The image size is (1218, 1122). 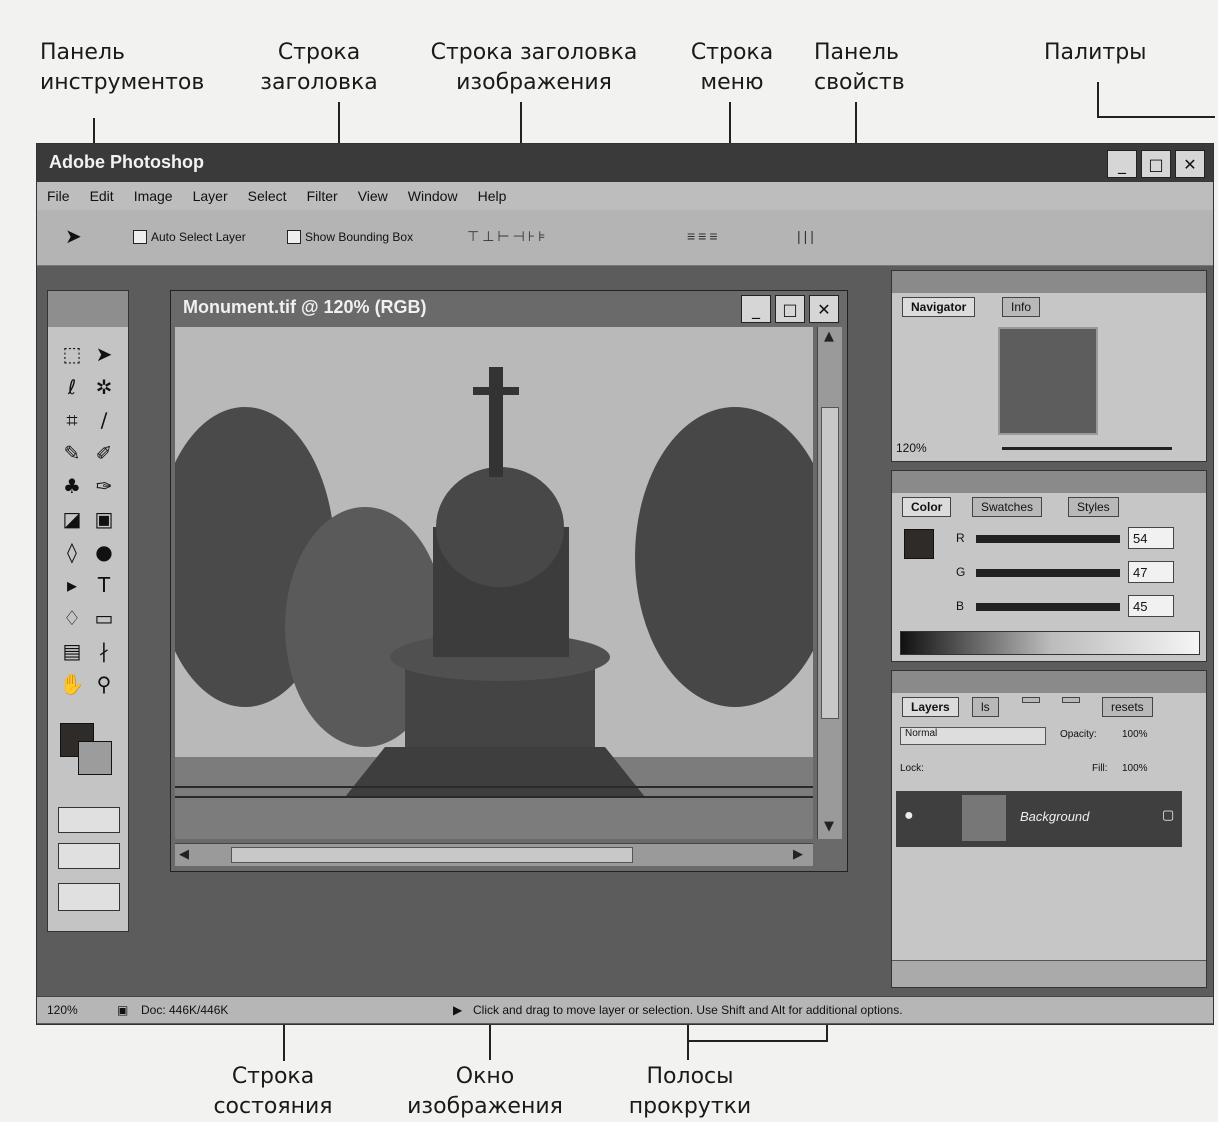 I want to click on layers-bottom-toolbar, so click(x=1049, y=973).